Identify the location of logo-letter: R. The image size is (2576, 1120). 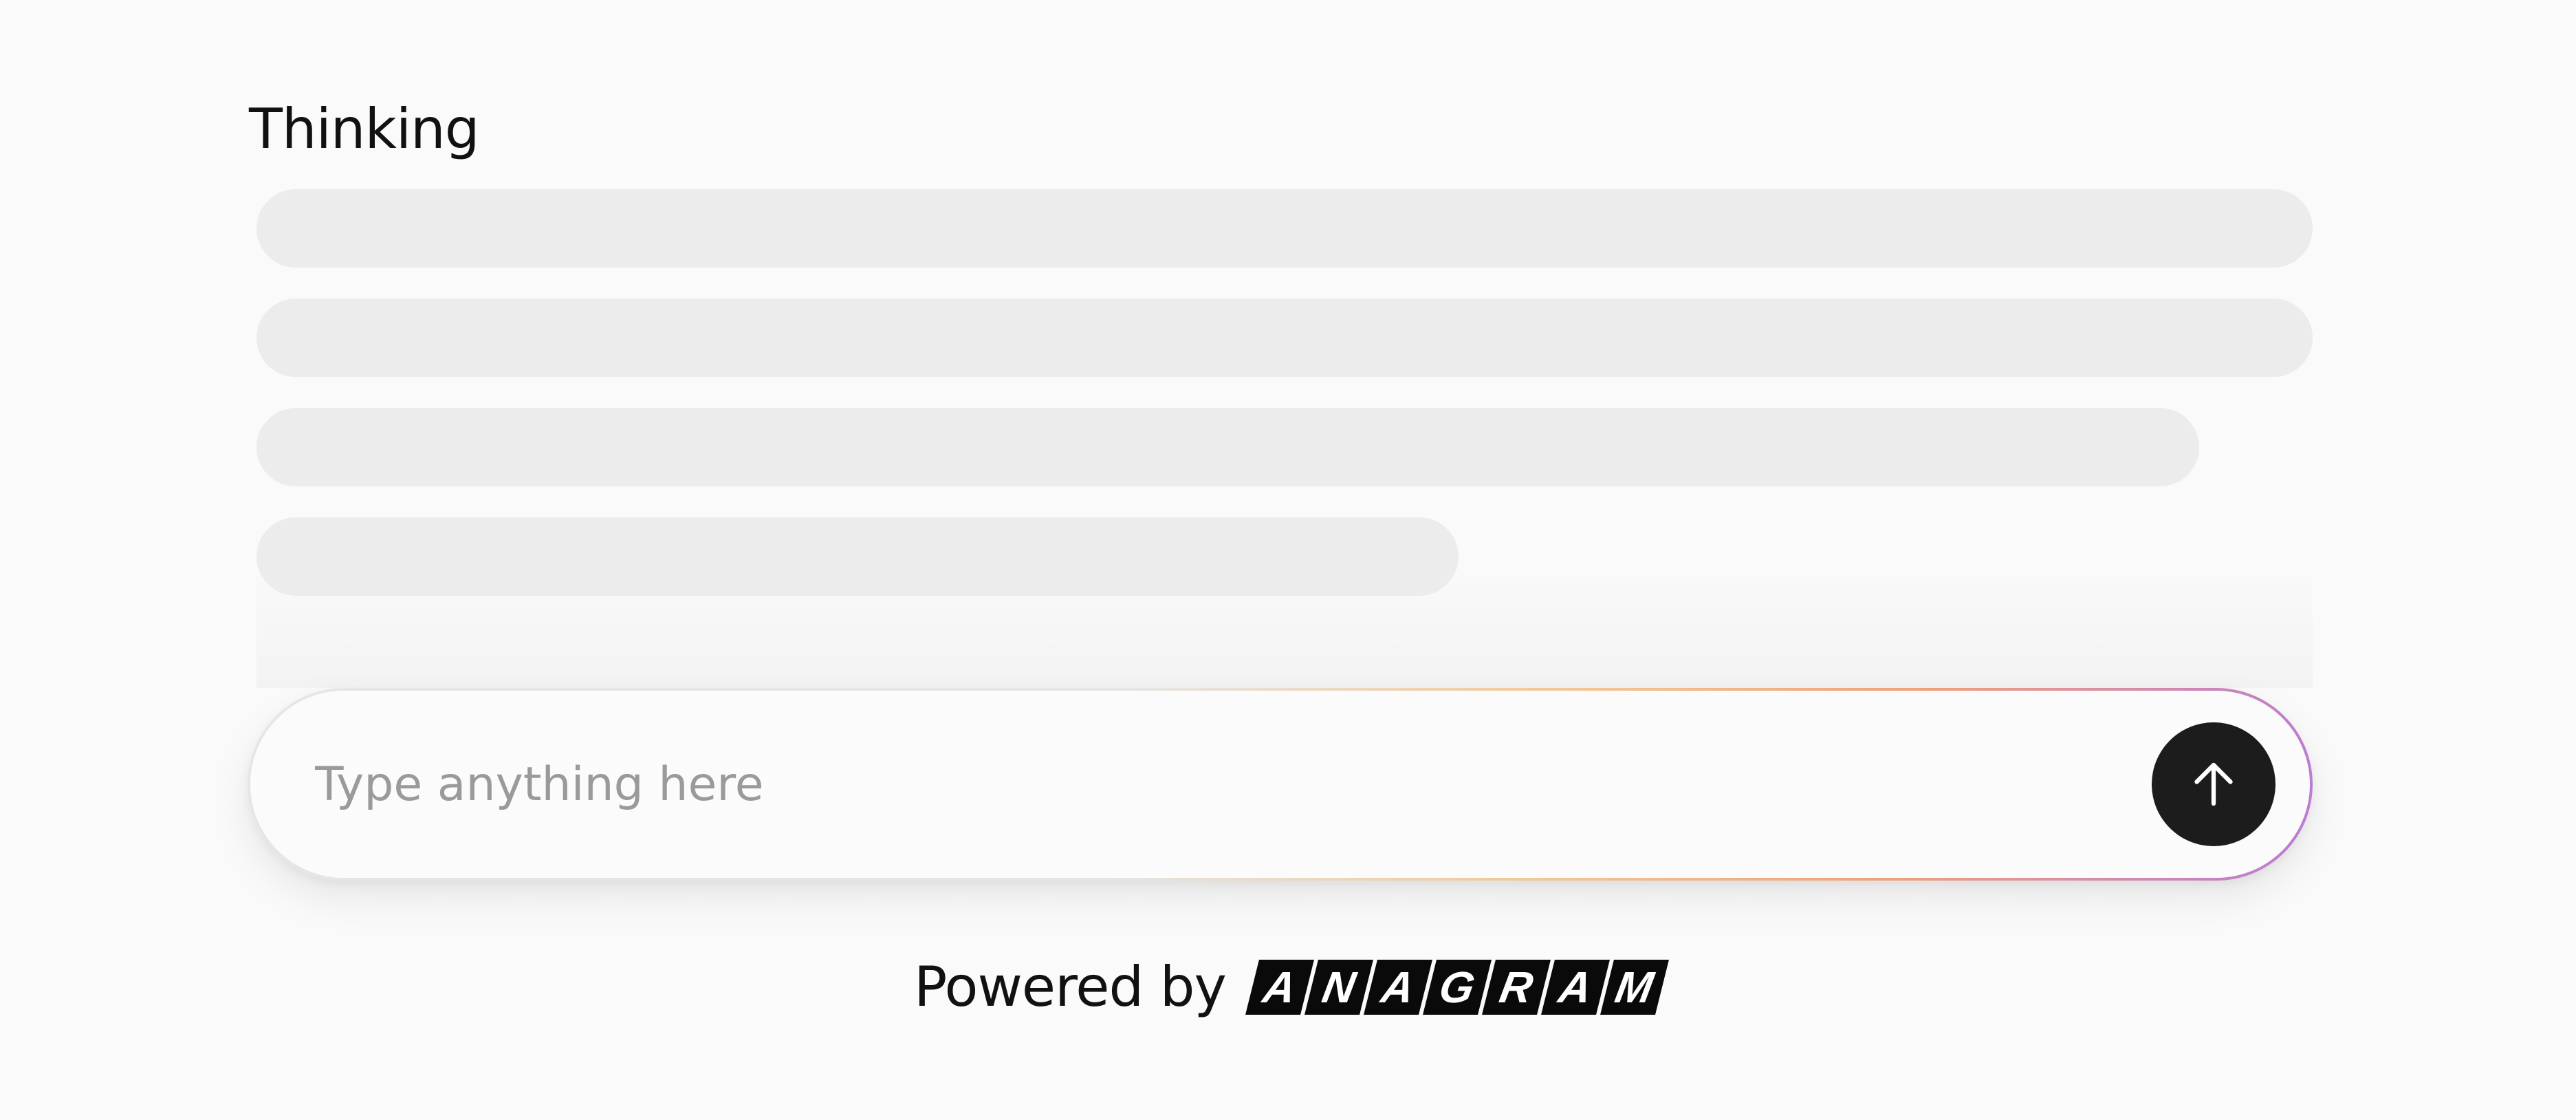
(1516, 987).